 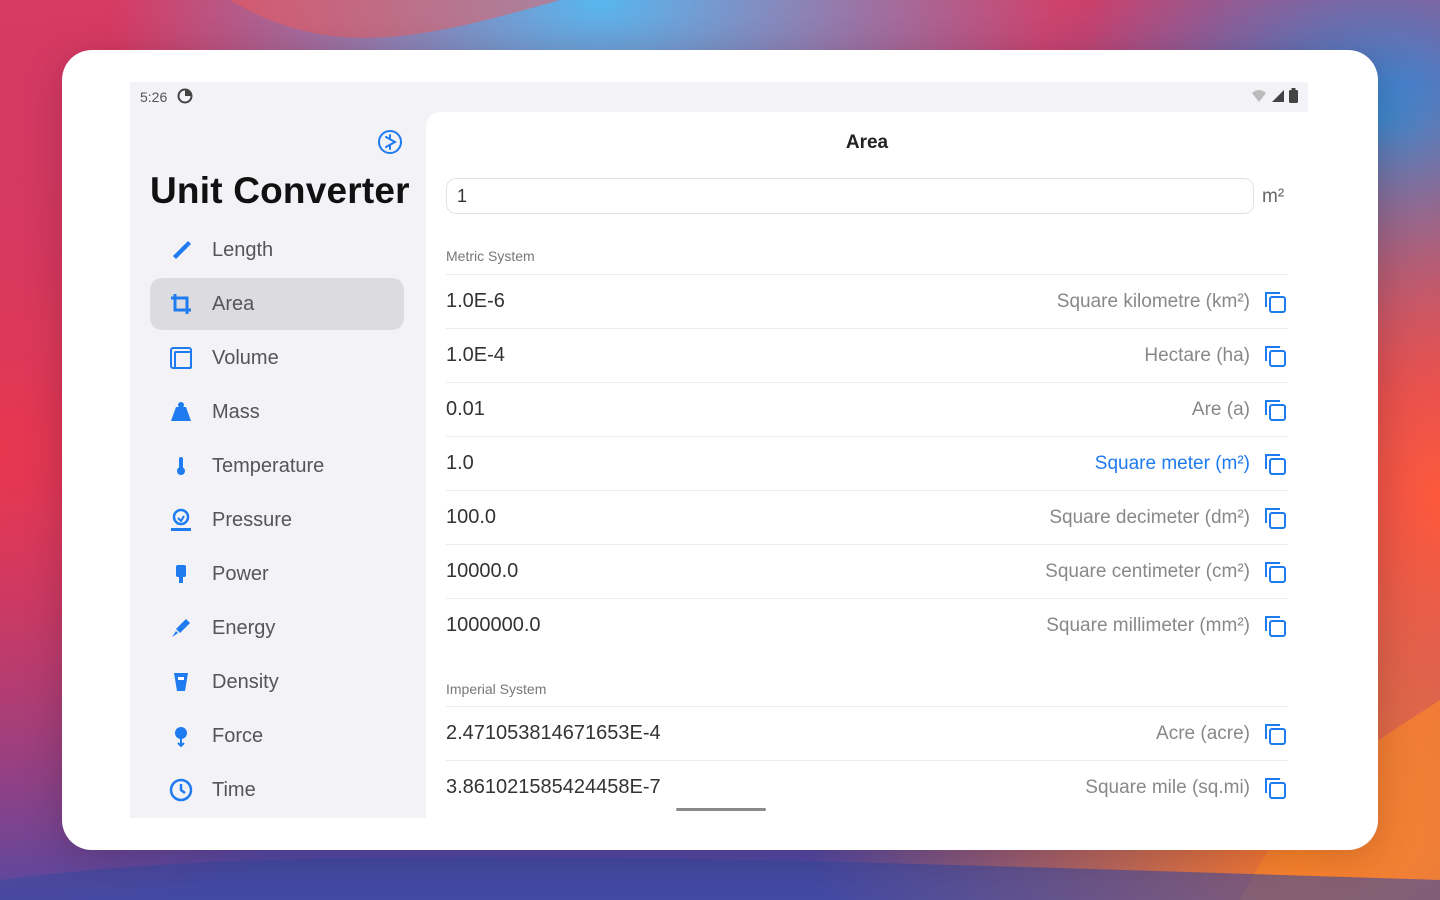 What do you see at coordinates (244, 627) in the screenshot?
I see `nav-label: Energy` at bounding box center [244, 627].